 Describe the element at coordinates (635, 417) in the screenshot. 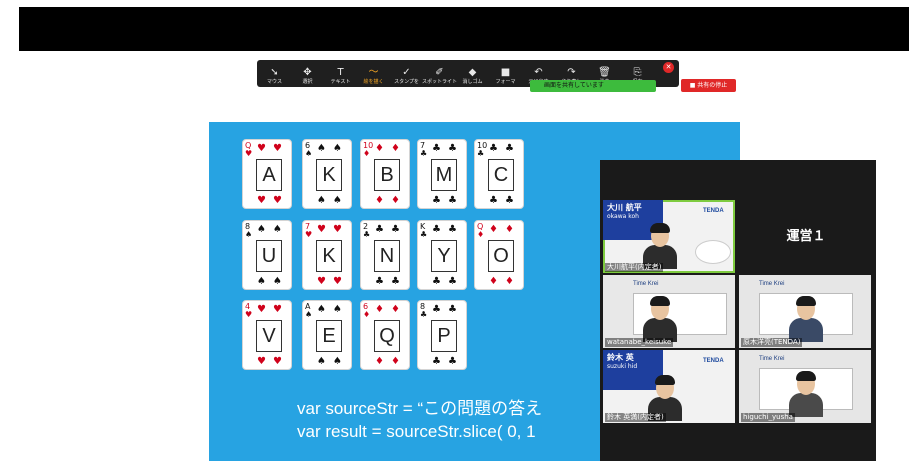

I see `participant-name: 鈴木 英満(内定者)` at that location.